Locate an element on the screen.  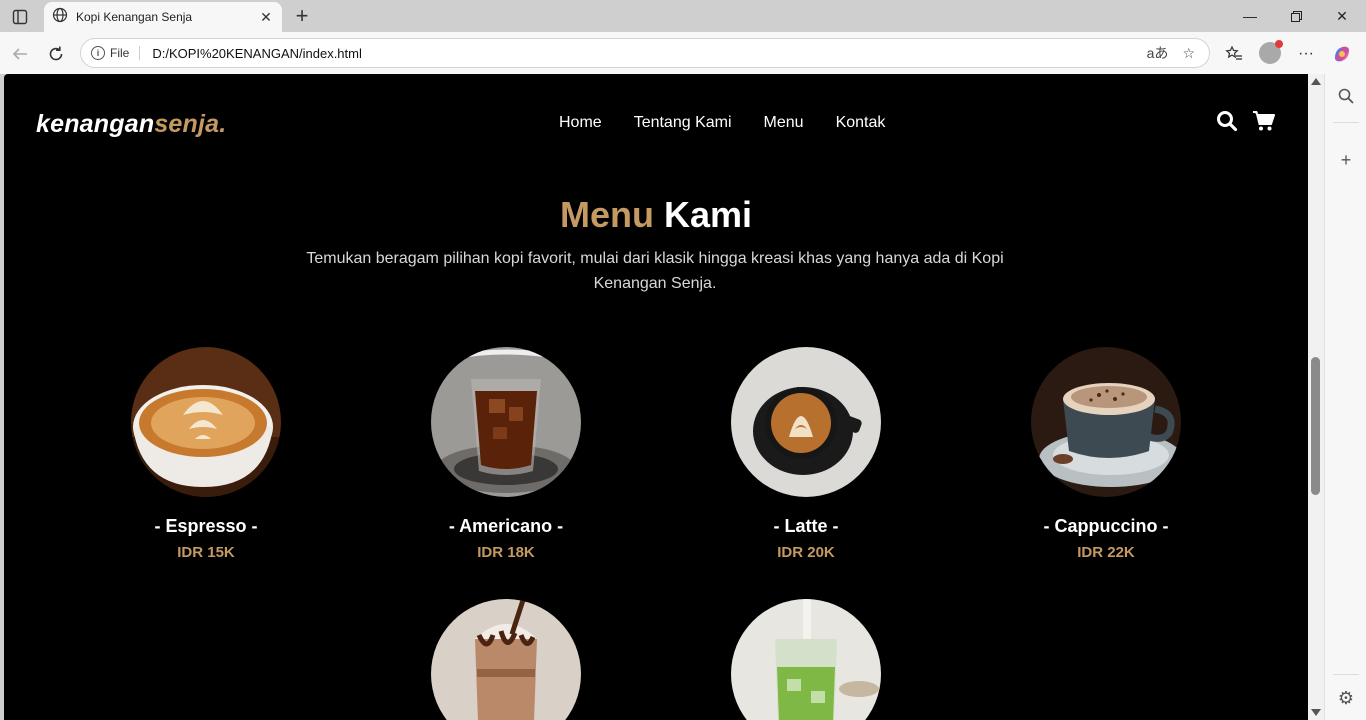
tab-title: Kopi Kenangan Senja is located at coordinates (134, 17).